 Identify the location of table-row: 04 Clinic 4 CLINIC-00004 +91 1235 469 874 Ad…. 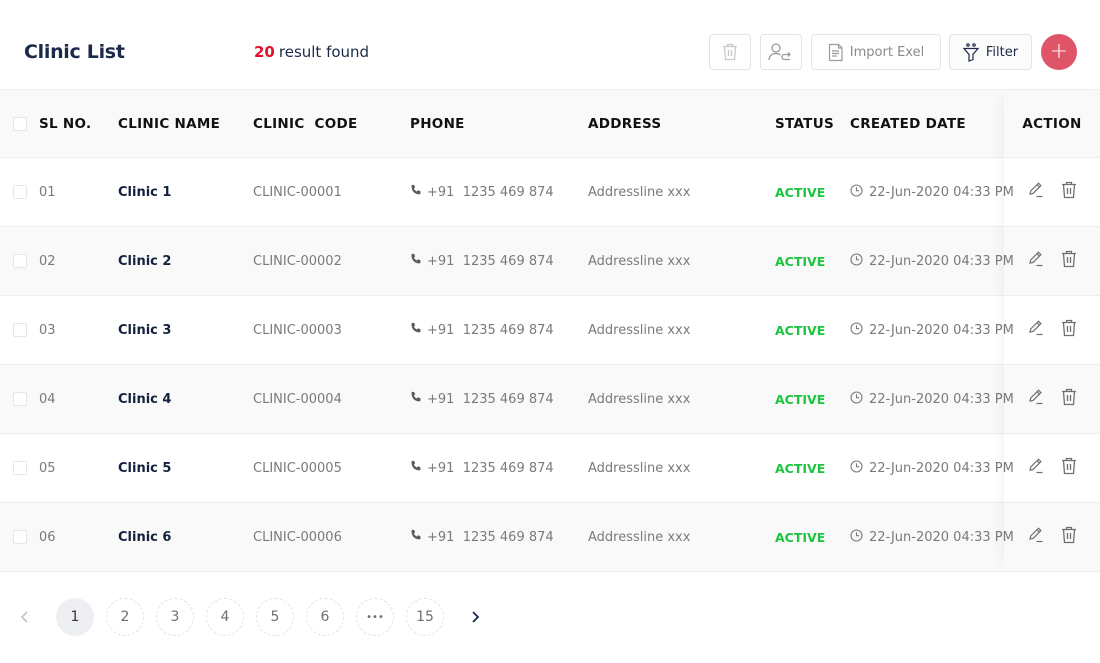
(550, 399).